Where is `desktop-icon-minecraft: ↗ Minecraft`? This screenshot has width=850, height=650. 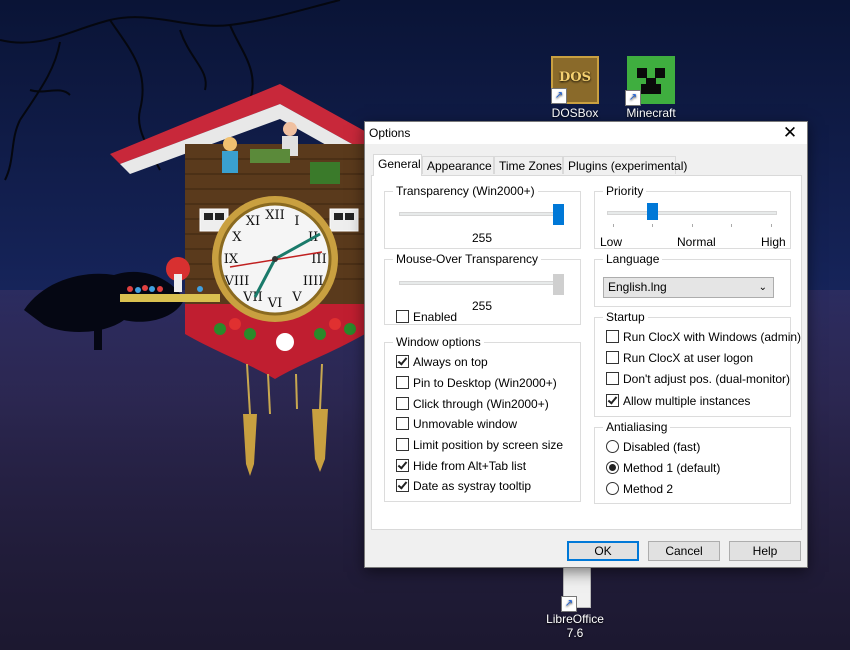 desktop-icon-minecraft: ↗ Minecraft is located at coordinates (651, 88).